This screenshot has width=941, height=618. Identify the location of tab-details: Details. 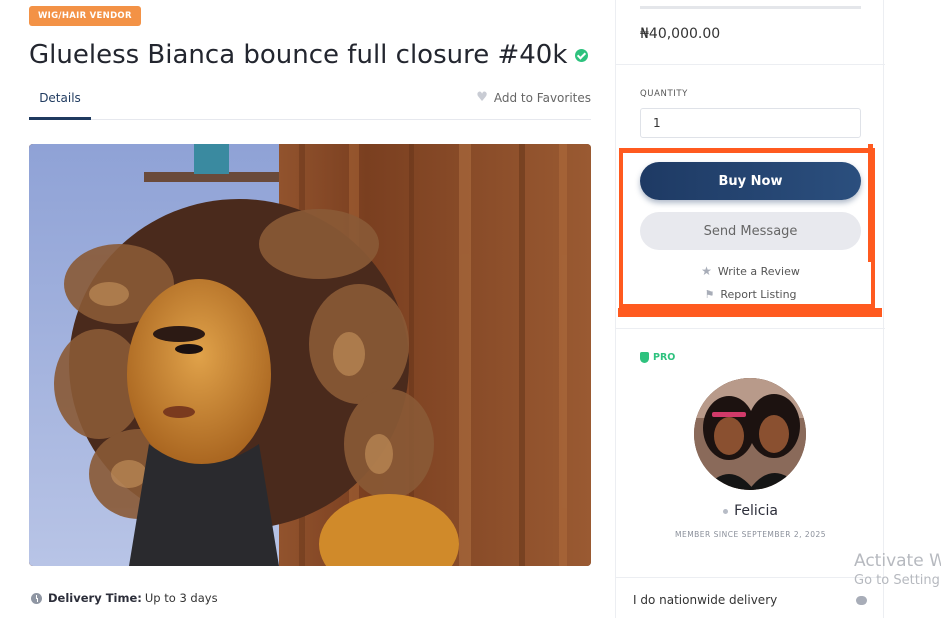
(60, 102).